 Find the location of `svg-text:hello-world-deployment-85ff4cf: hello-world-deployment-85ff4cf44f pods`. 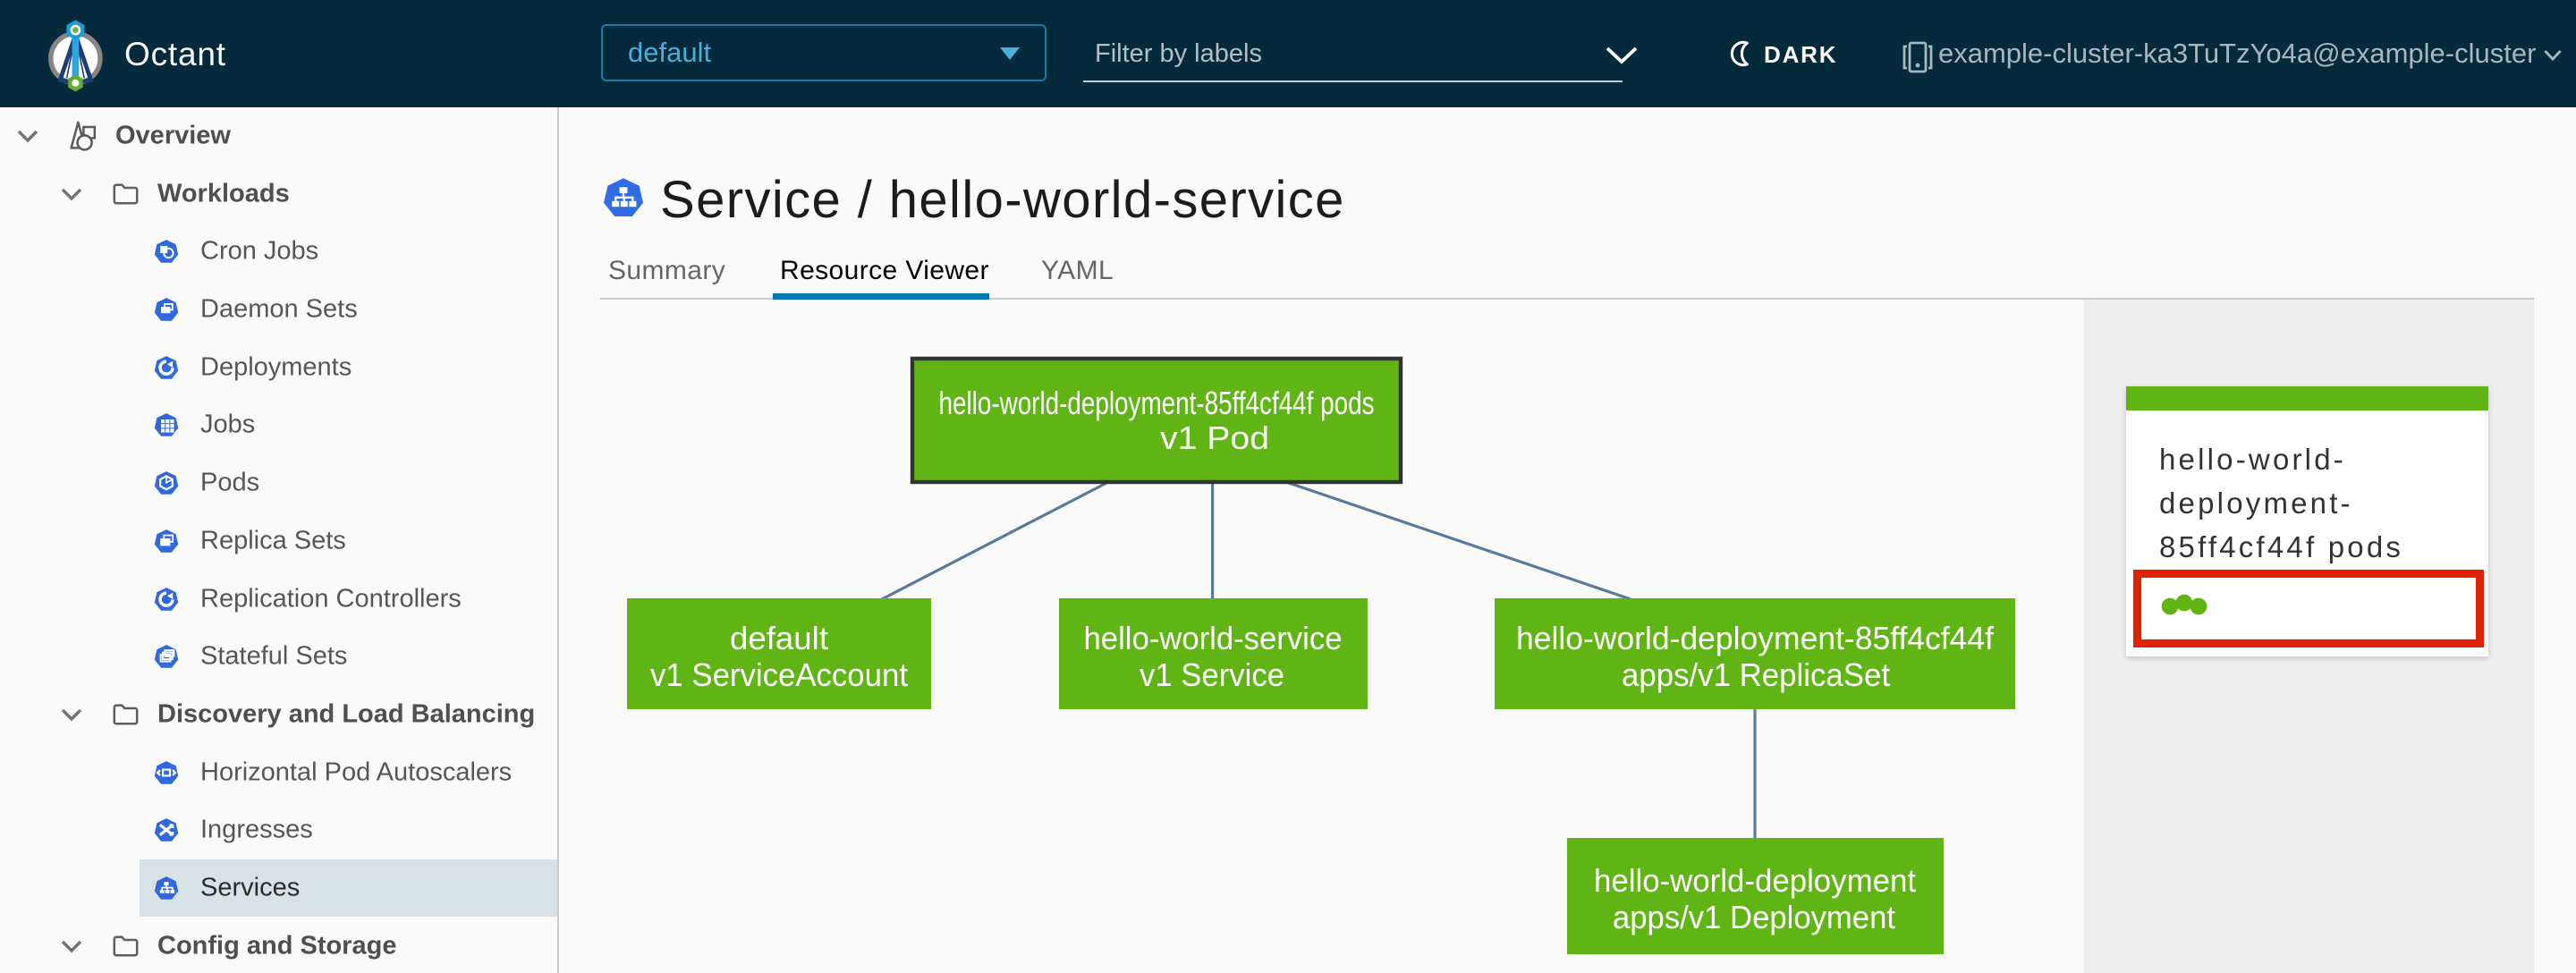

svg-text:hello-world-deployment-85ff4cf: hello-world-deployment-85ff4cf44f pods is located at coordinates (1157, 403).